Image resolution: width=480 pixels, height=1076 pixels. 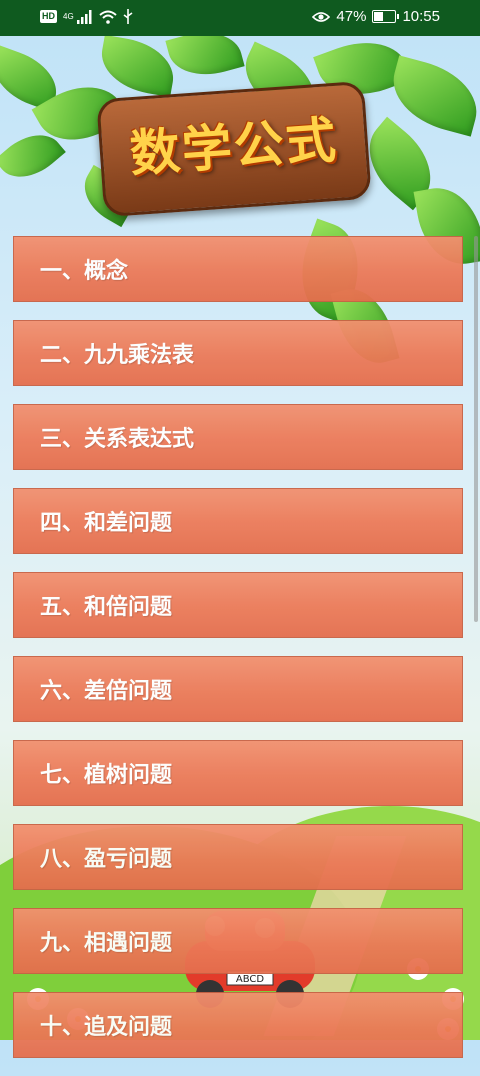 What do you see at coordinates (238, 521) in the screenshot?
I see `menu-item: 四、和差问题` at bounding box center [238, 521].